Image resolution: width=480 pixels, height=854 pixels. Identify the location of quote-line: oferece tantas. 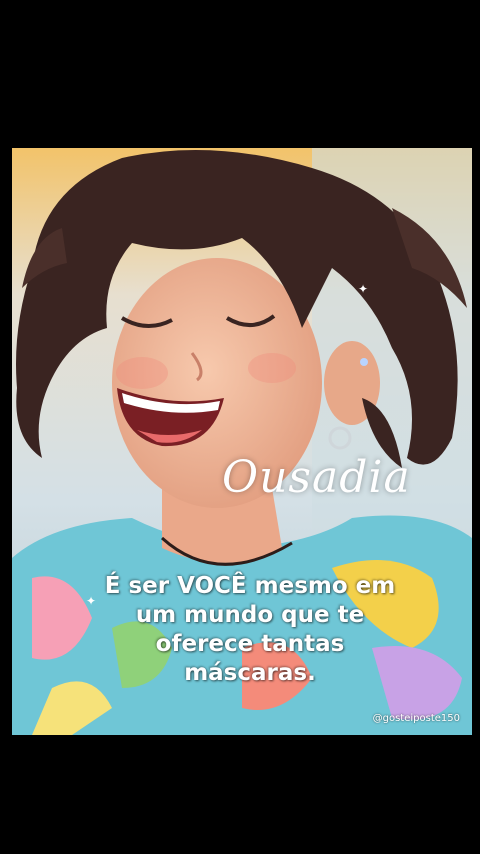
(250, 644).